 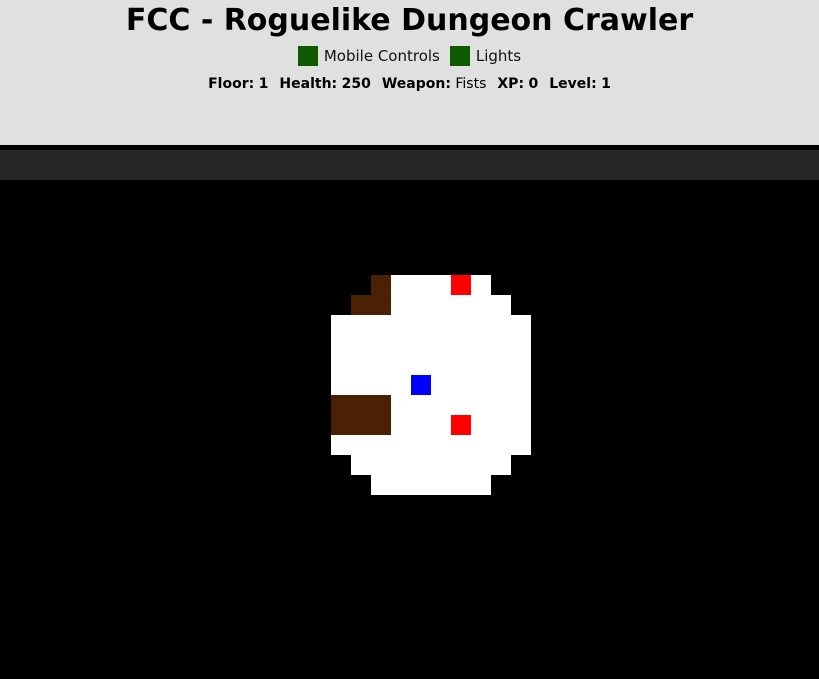 I want to click on mobile-controls-checkbox, so click(x=307, y=56).